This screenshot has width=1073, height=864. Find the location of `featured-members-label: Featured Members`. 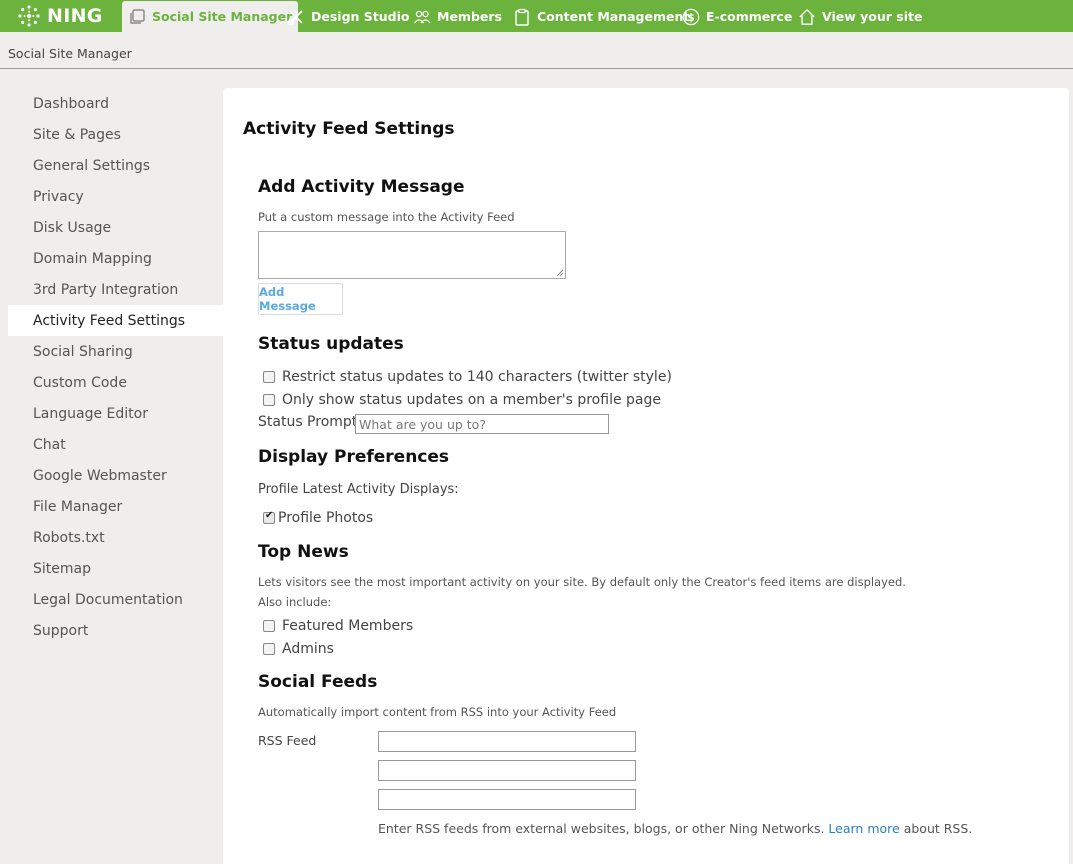

featured-members-label: Featured Members is located at coordinates (348, 626).